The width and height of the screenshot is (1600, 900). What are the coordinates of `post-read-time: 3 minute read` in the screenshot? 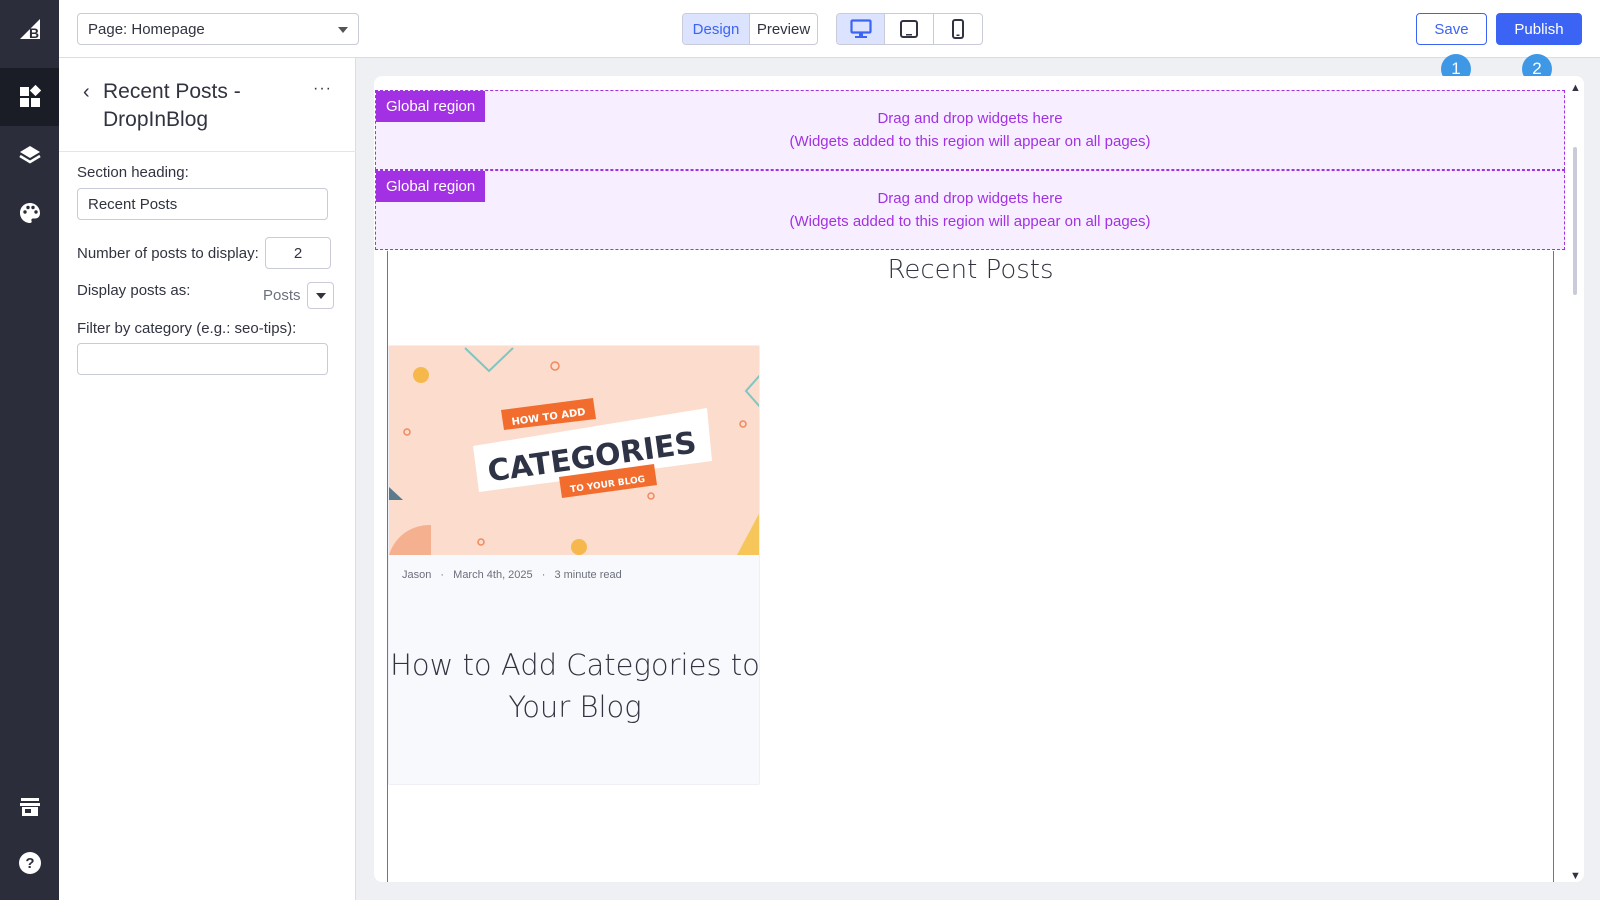 It's located at (588, 575).